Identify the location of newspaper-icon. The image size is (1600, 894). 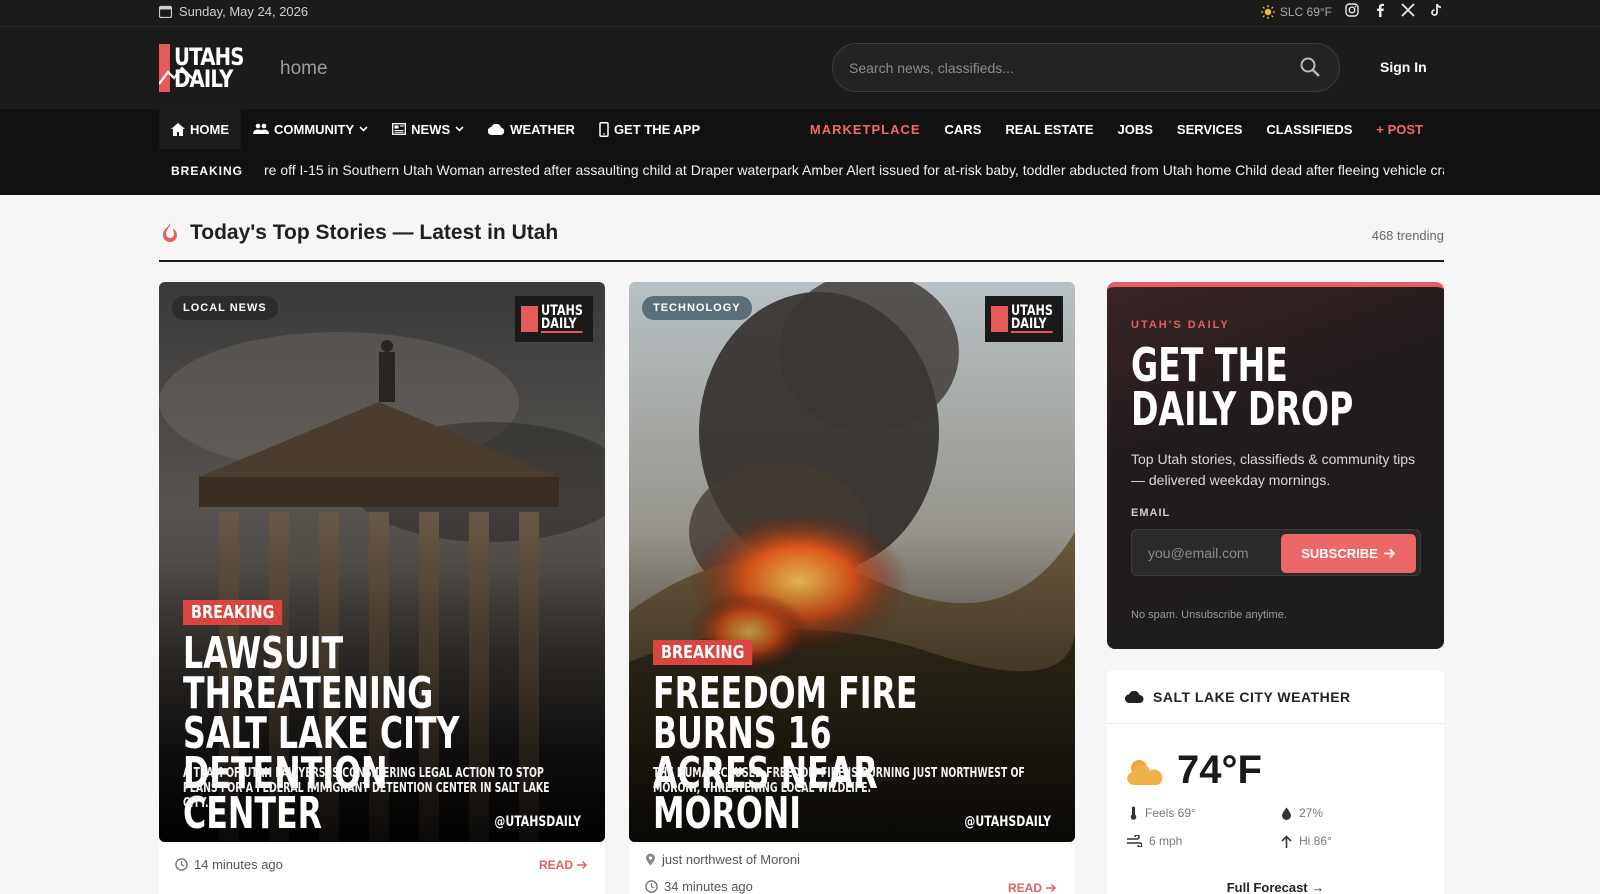
(399, 129).